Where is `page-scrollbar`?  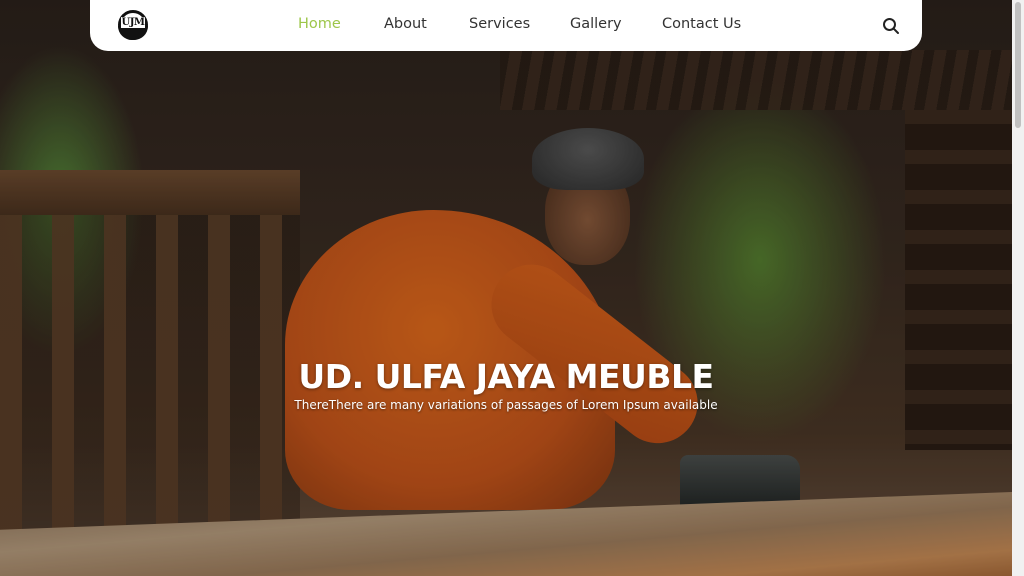
page-scrollbar is located at coordinates (1018, 288).